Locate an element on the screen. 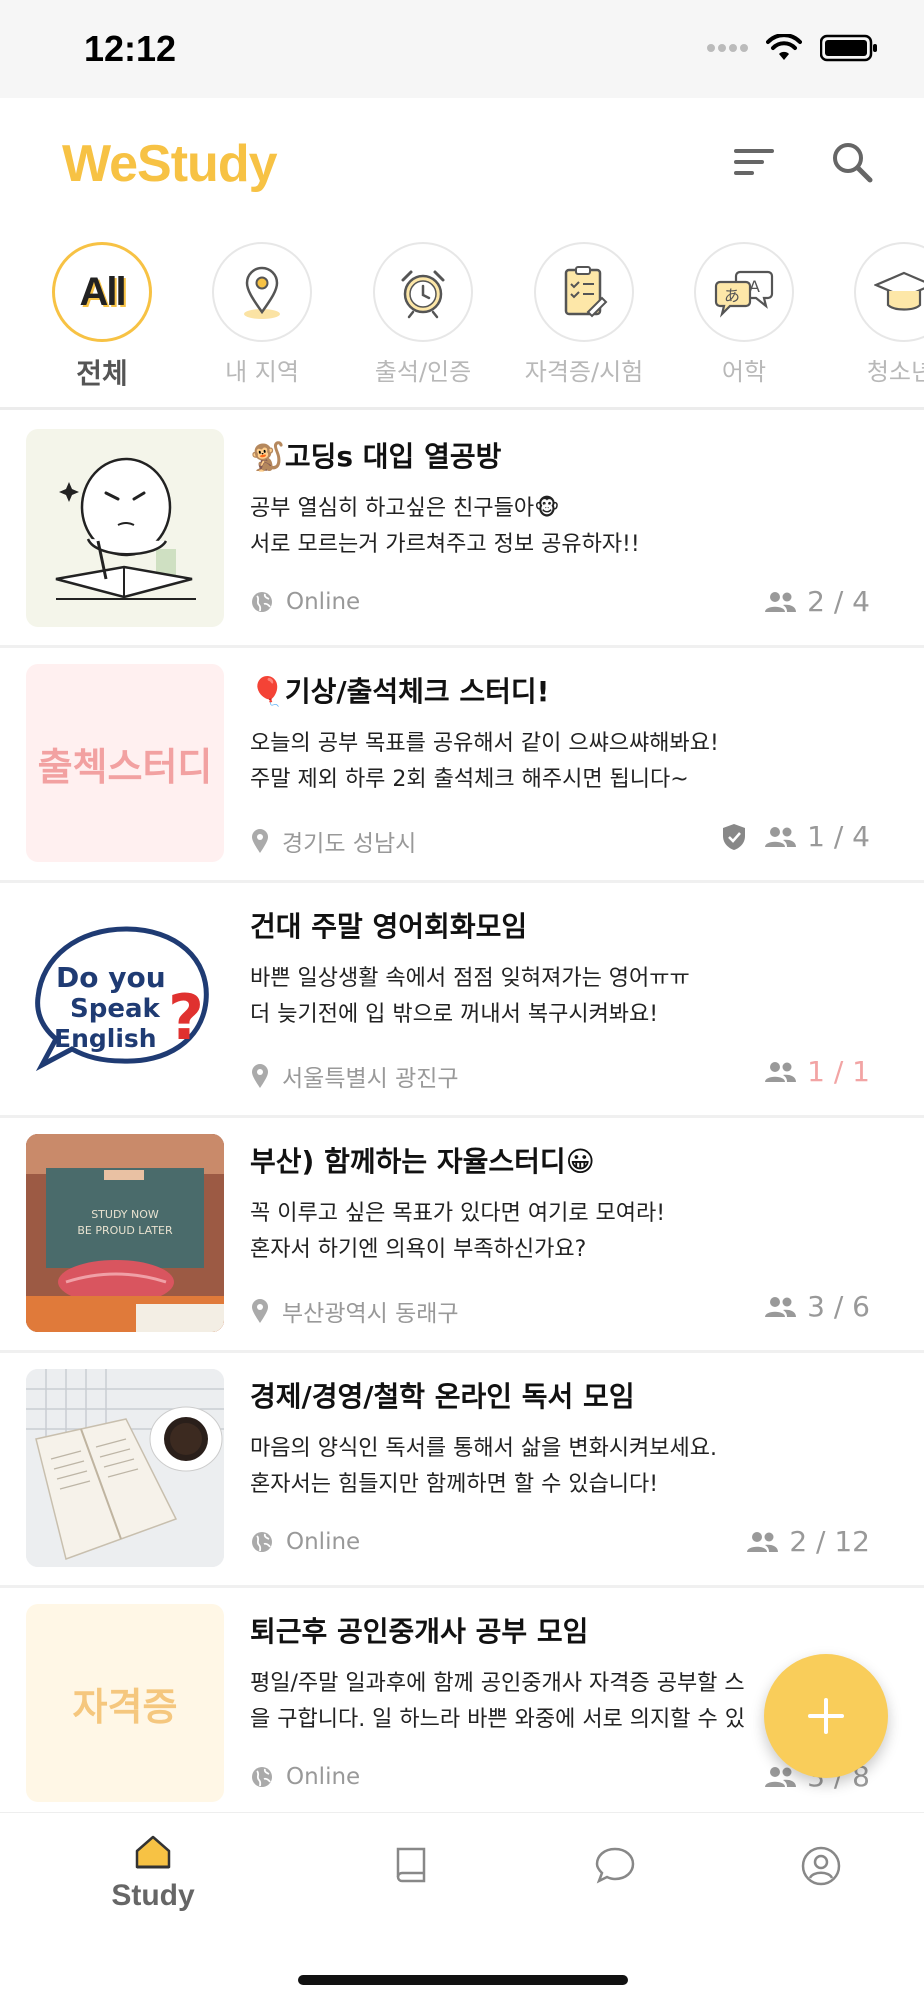 The image size is (924, 2000). location-text: 부산광역시 동래구 is located at coordinates (370, 1314).